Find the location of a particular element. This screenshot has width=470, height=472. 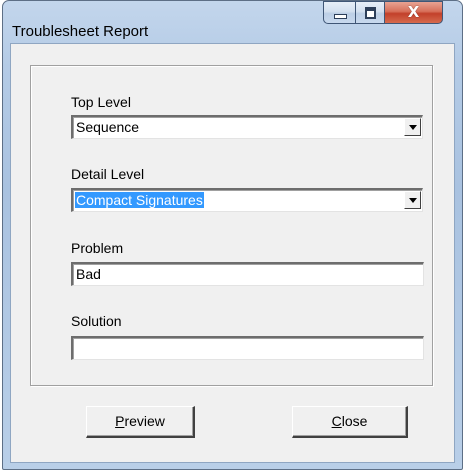

maximize-button is located at coordinates (370, 12).